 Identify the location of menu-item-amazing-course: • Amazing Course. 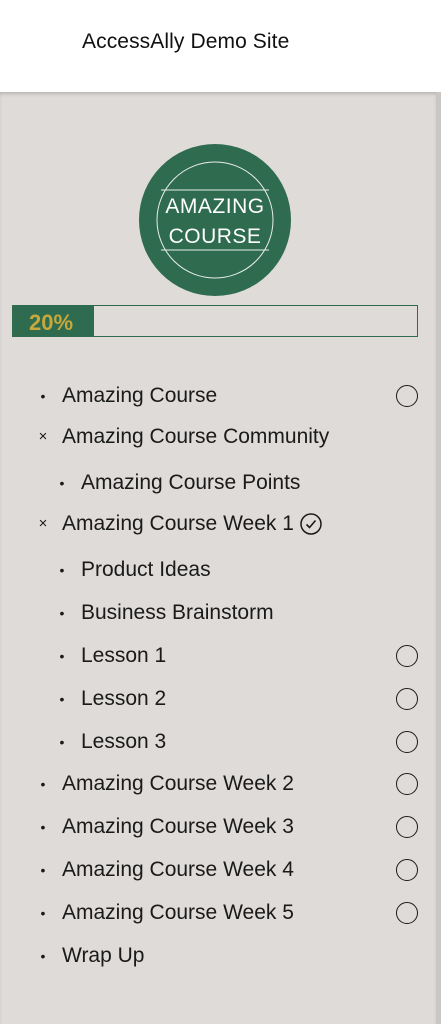
(126, 396).